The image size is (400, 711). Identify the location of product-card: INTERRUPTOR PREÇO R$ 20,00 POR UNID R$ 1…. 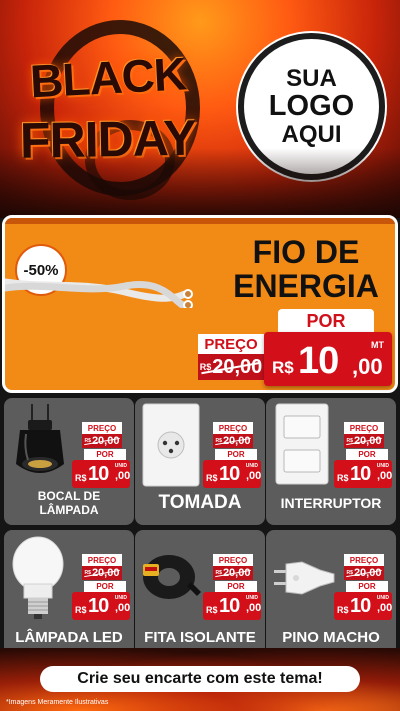
(331, 461).